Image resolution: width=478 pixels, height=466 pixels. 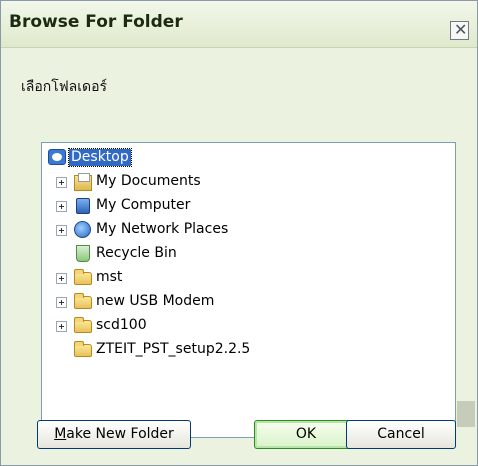 What do you see at coordinates (57, 157) in the screenshot?
I see `desktop-icon` at bounding box center [57, 157].